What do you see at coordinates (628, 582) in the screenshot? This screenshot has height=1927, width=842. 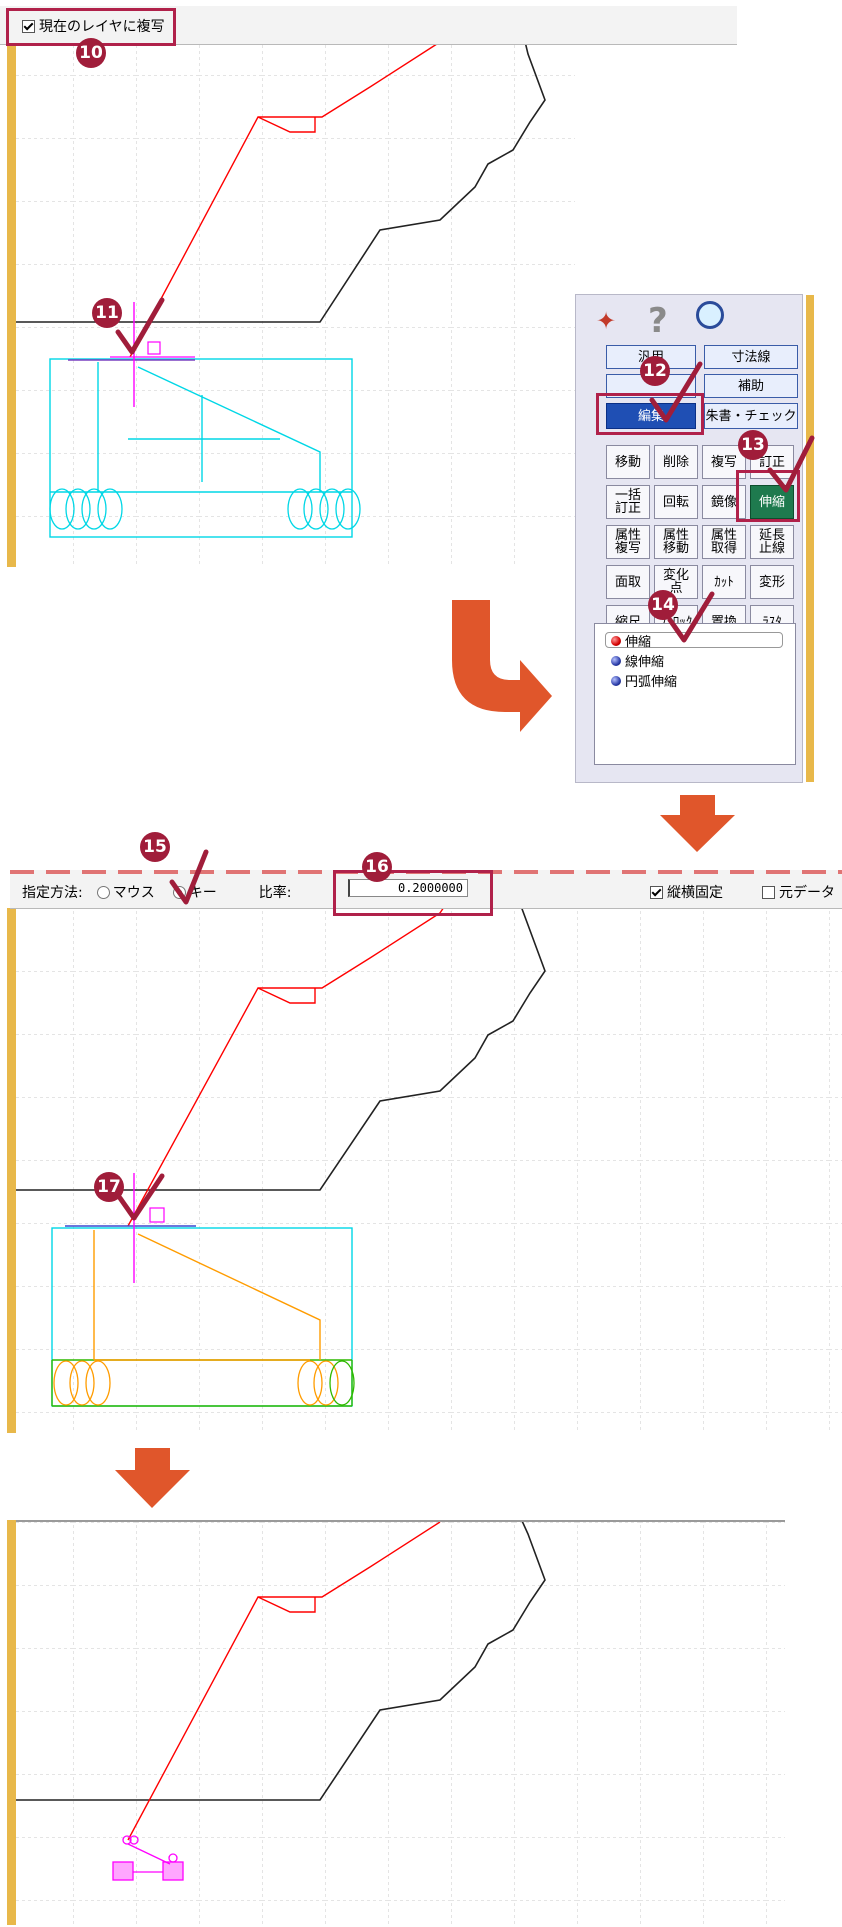 I see `cmd-chamfer-button: 面取` at bounding box center [628, 582].